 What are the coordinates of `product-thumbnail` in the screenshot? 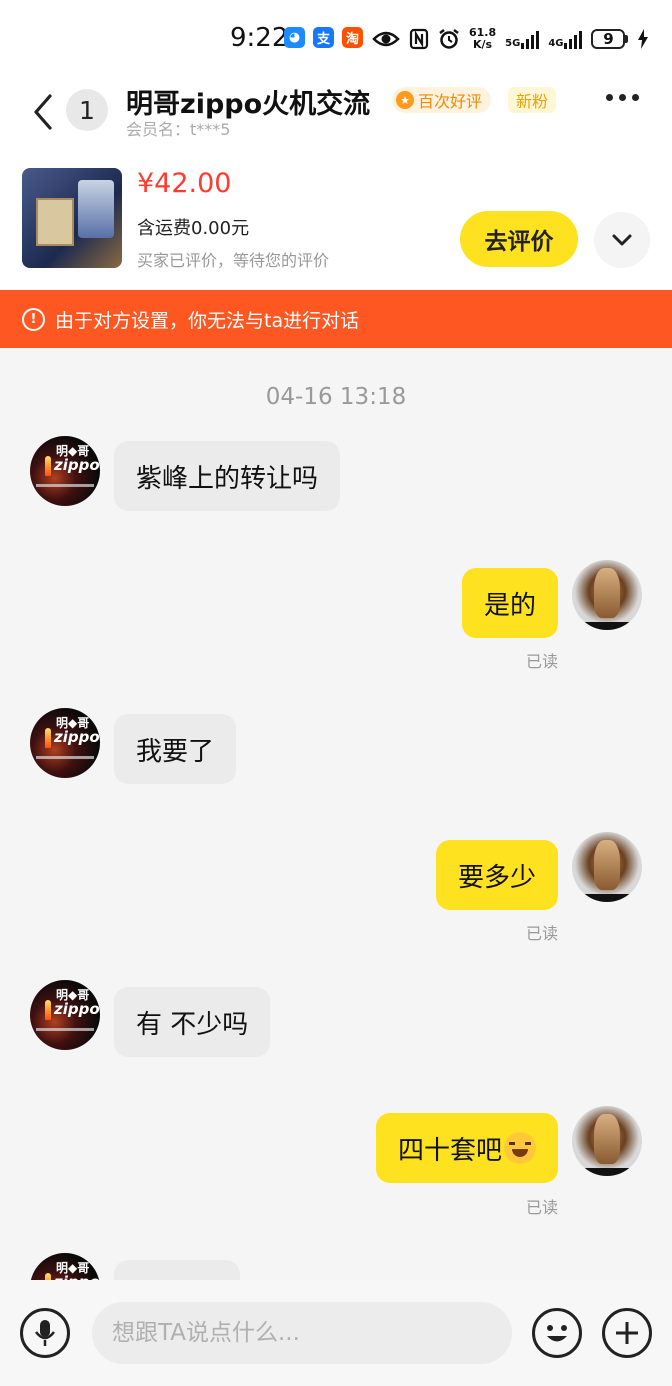 It's located at (72, 218).